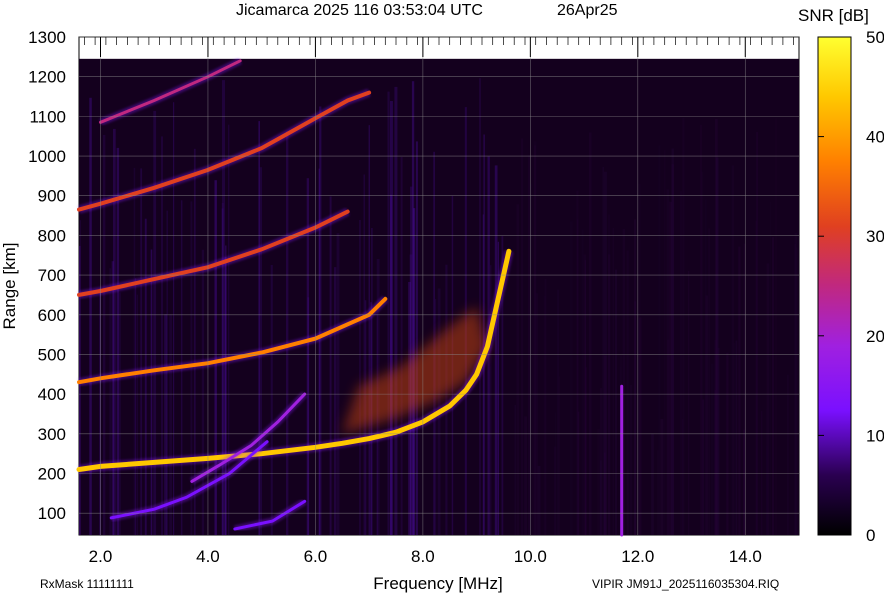 The image size is (884, 595). I want to click on colorbar-tick-label: 0, so click(870, 535).